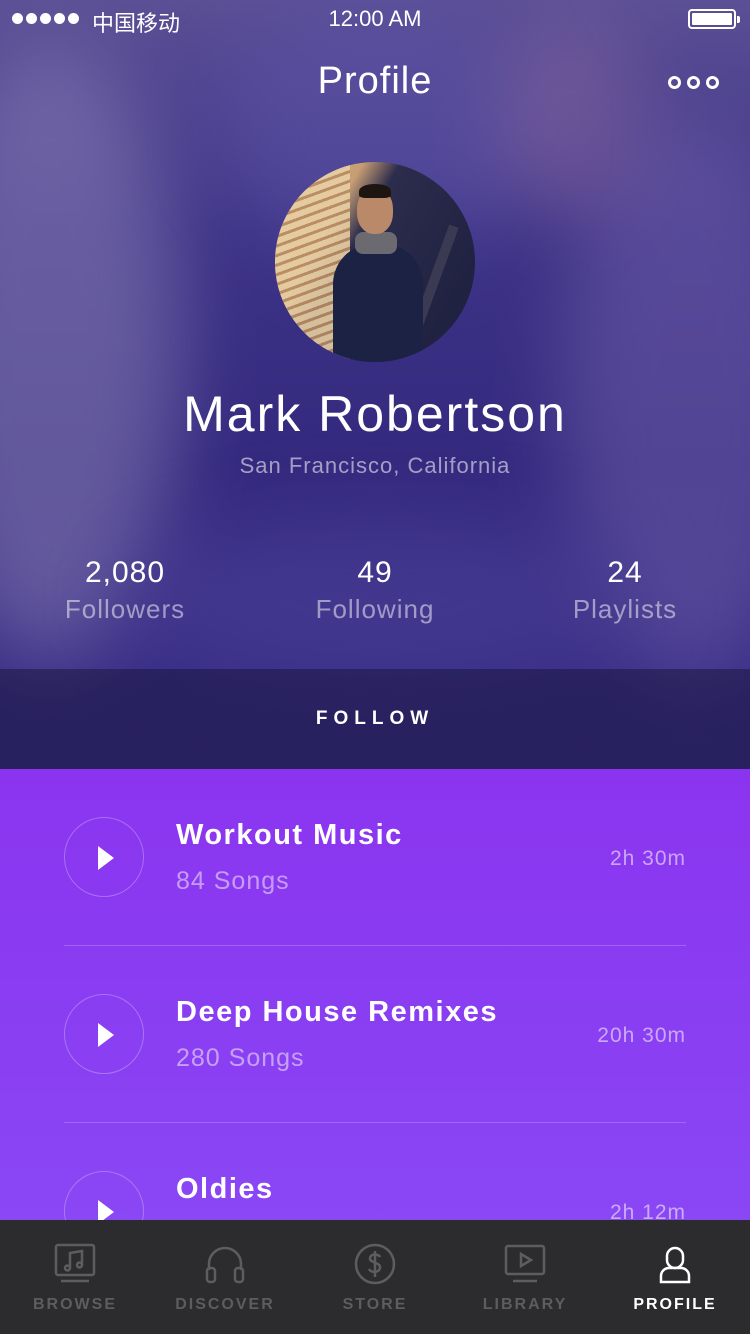 The image size is (750, 1334). Describe the element at coordinates (675, 1265) in the screenshot. I see `user-icon` at that location.